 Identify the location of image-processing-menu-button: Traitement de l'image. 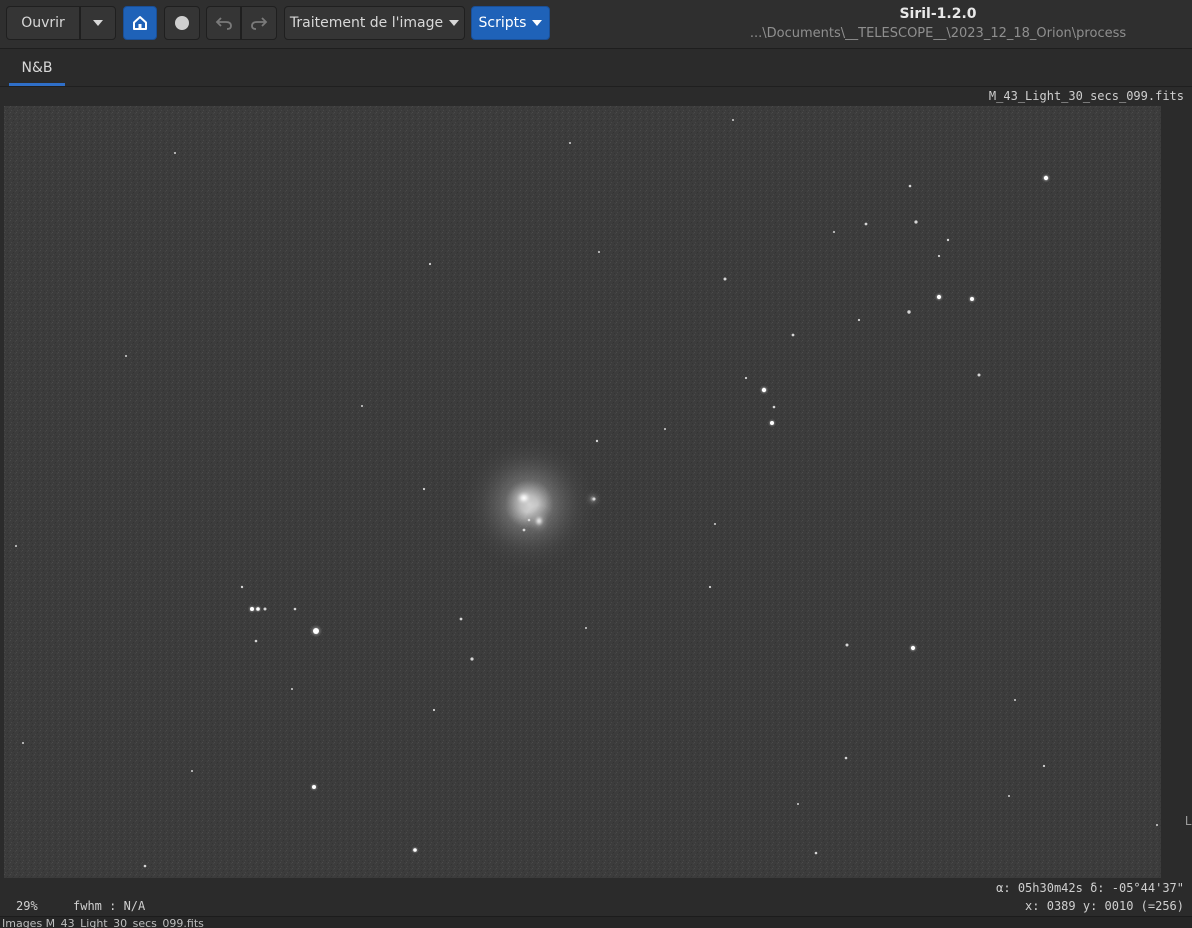
(374, 23).